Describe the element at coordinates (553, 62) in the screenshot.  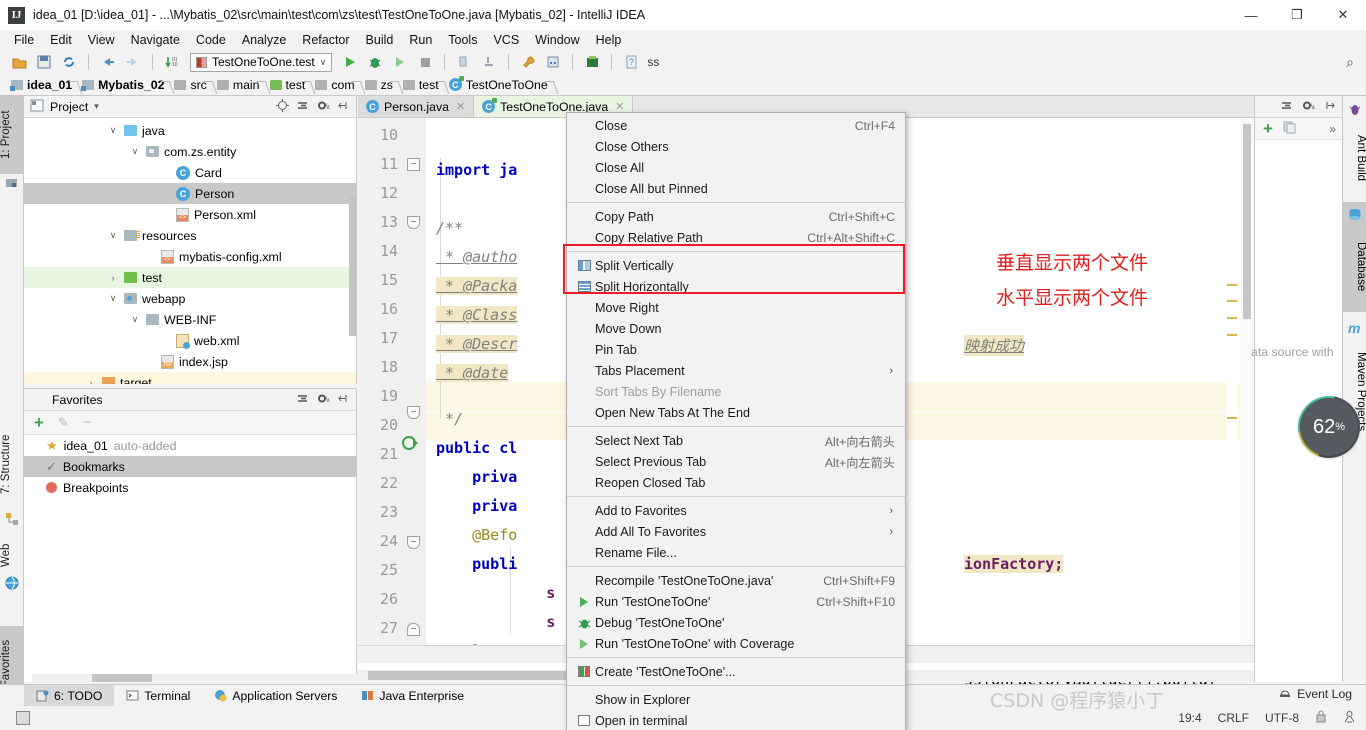
I see `project-structure-icon` at that location.